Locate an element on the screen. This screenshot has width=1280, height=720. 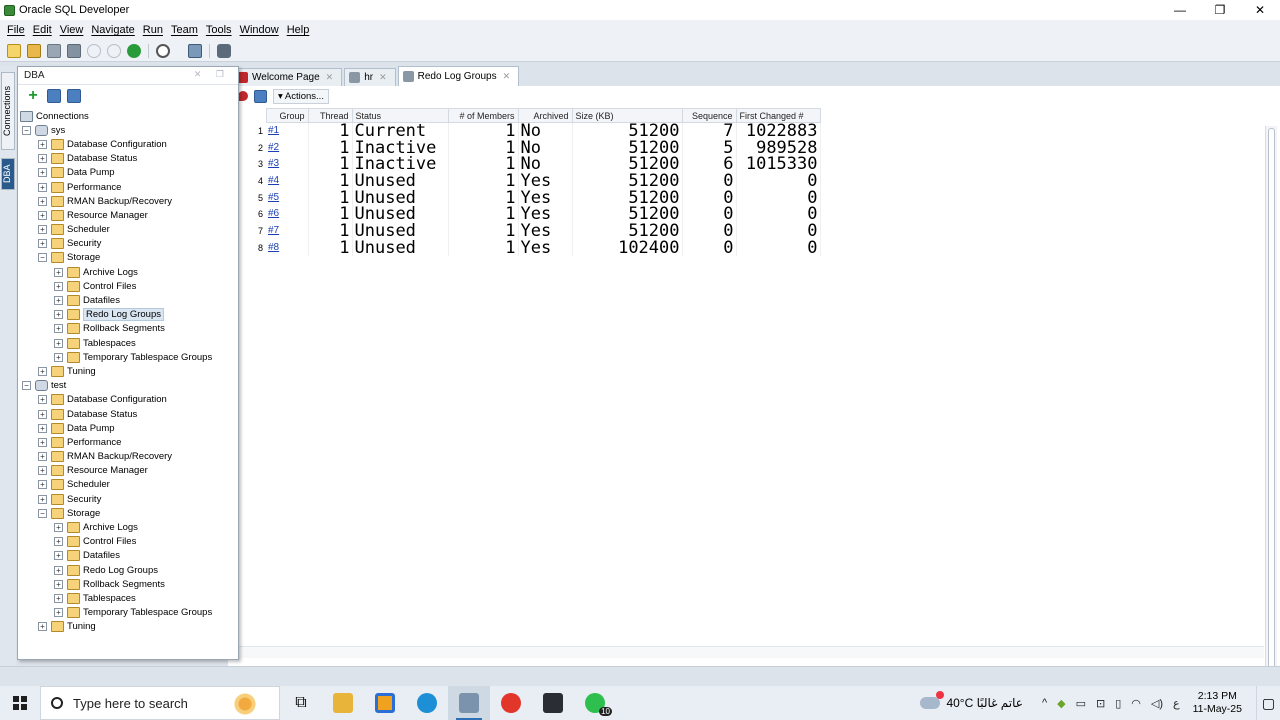
whatsapp-button: 10 is located at coordinates (595, 703).